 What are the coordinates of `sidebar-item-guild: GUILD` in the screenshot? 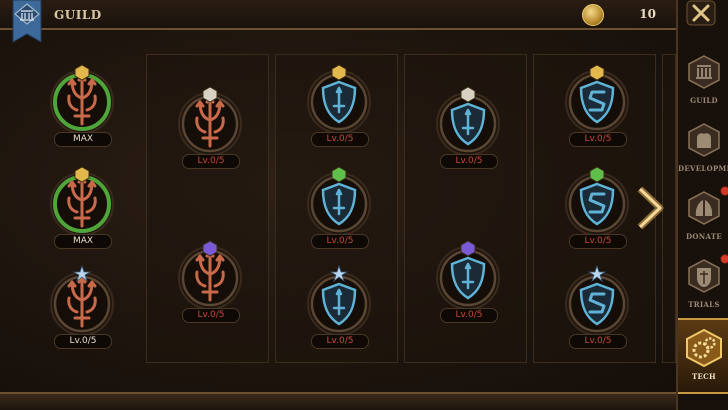 It's located at (703, 80).